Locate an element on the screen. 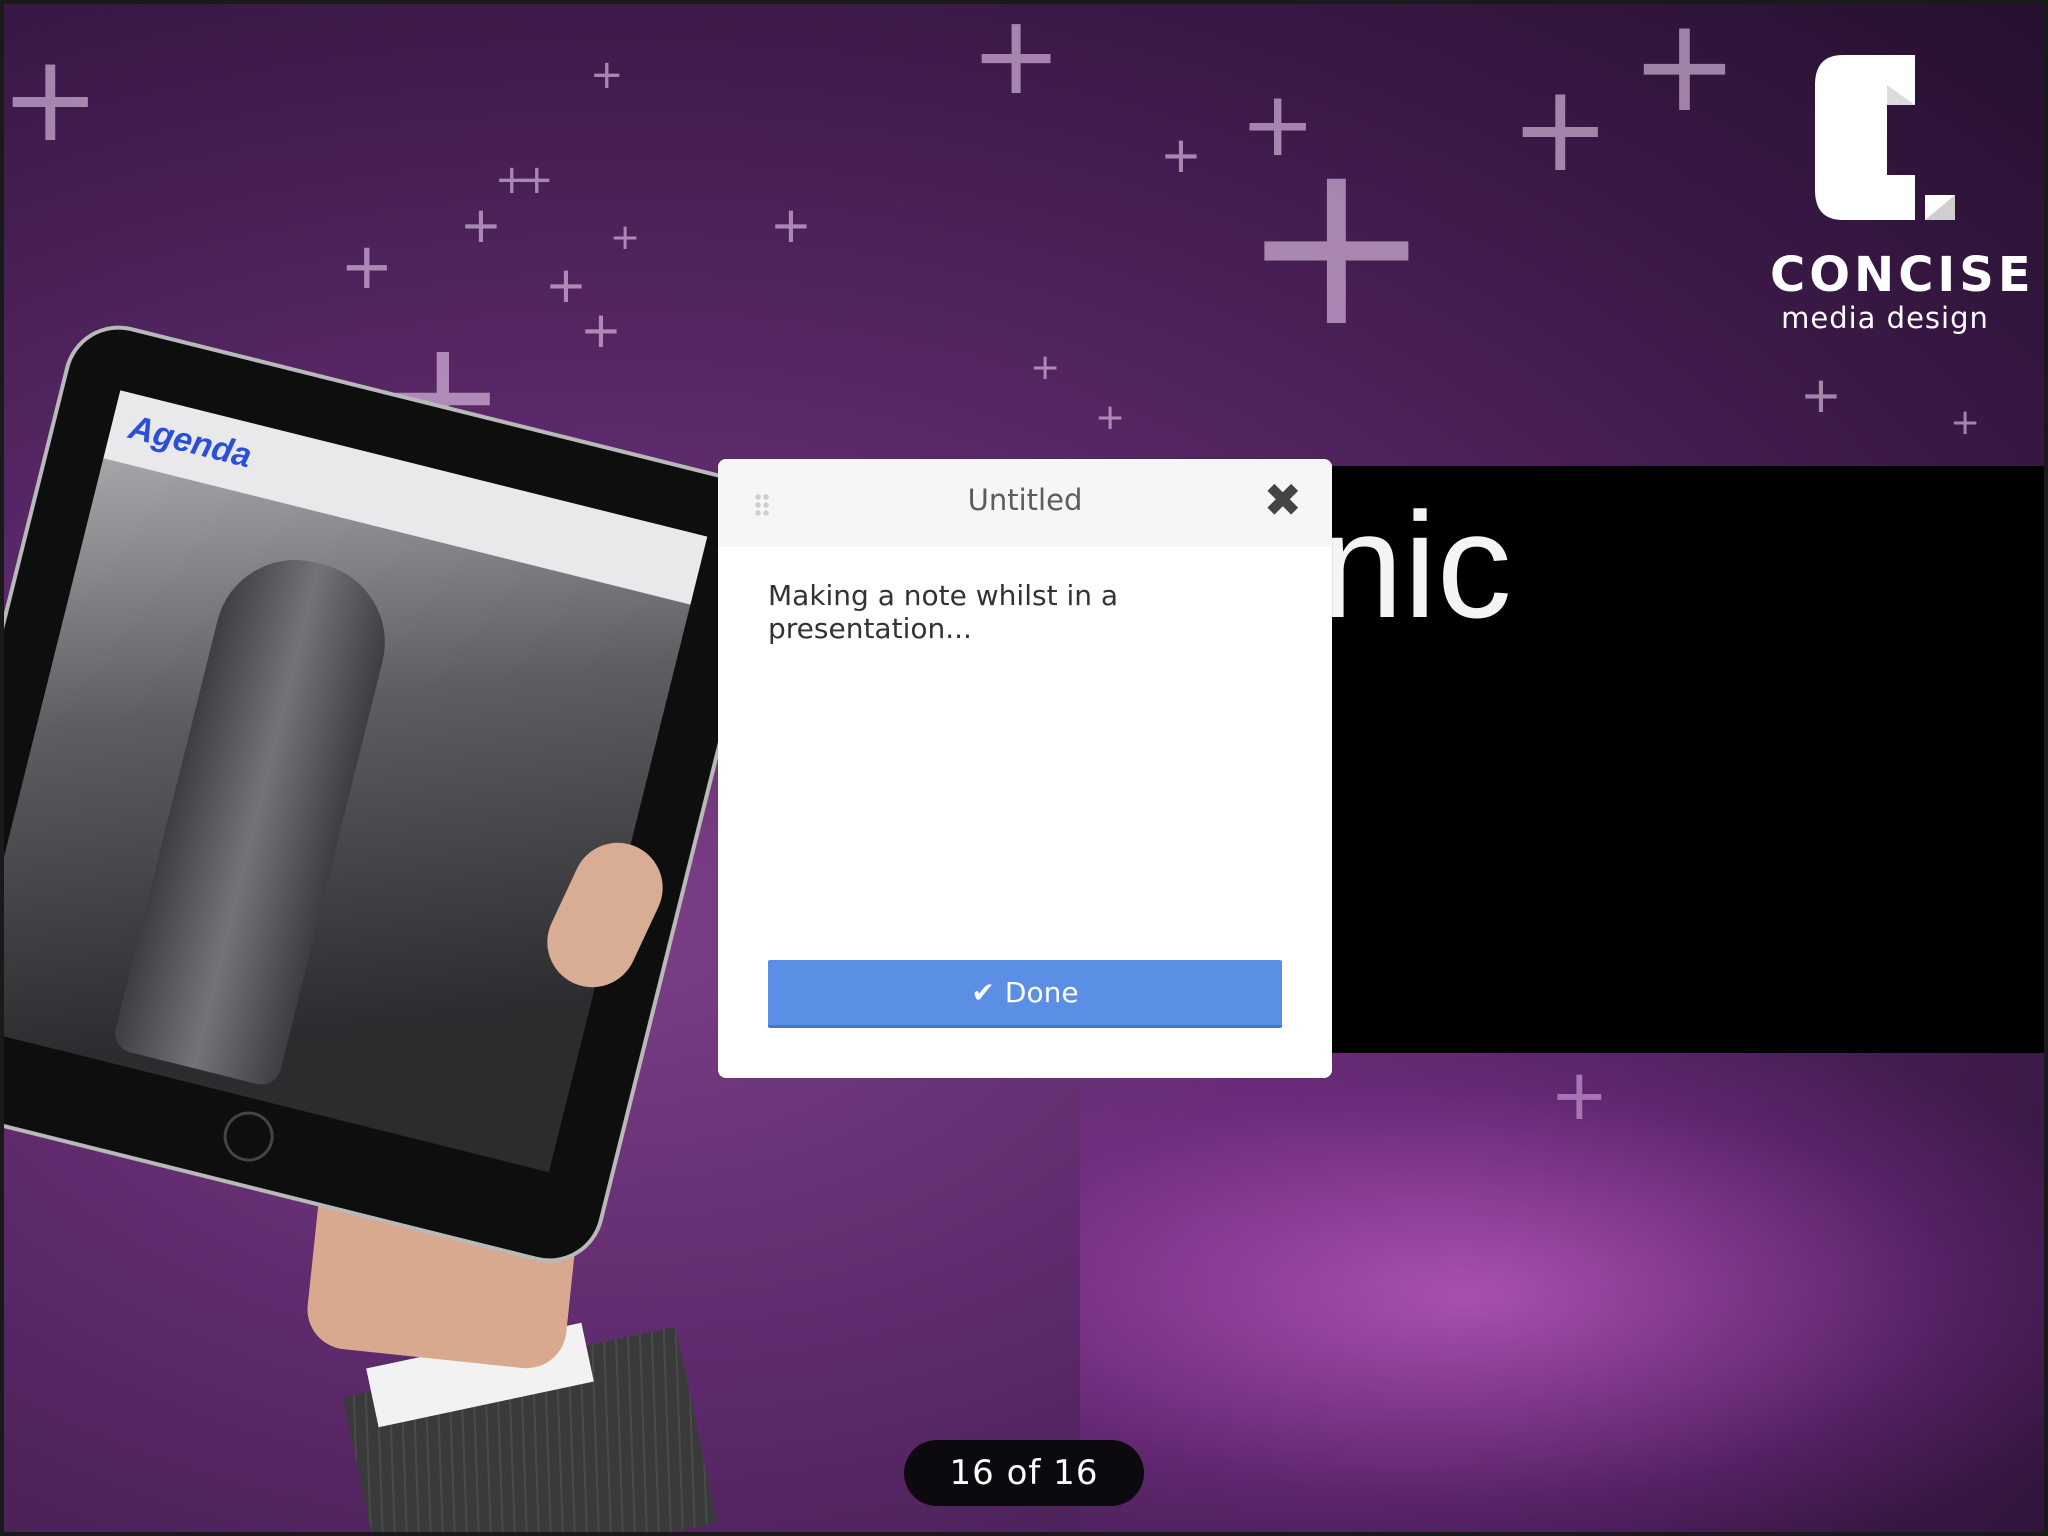  checkmark-icon: ✔ is located at coordinates (983, 992).